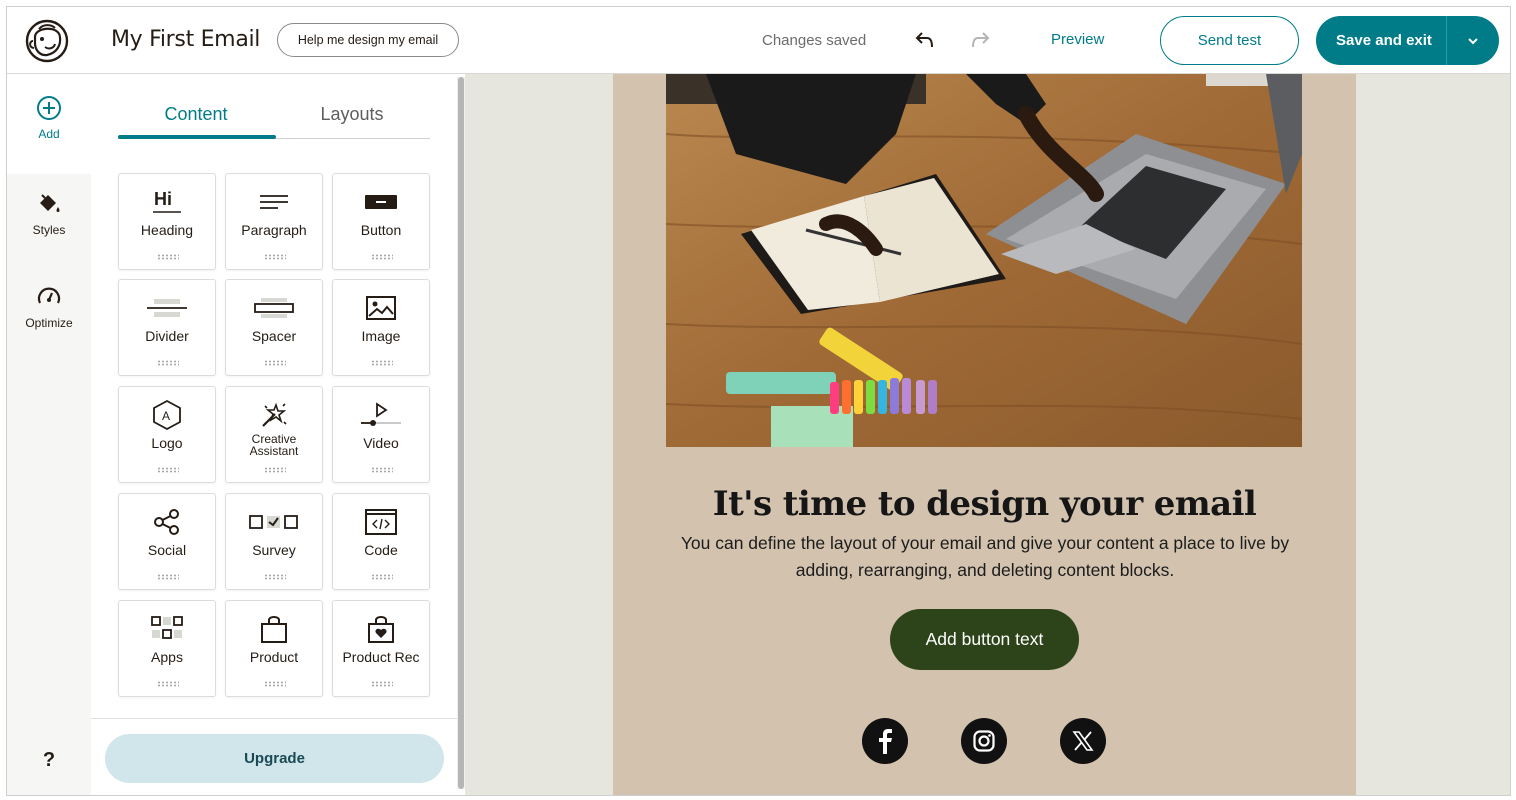 The width and height of the screenshot is (1516, 800). Describe the element at coordinates (167, 657) in the screenshot. I see `block-label: Apps` at that location.